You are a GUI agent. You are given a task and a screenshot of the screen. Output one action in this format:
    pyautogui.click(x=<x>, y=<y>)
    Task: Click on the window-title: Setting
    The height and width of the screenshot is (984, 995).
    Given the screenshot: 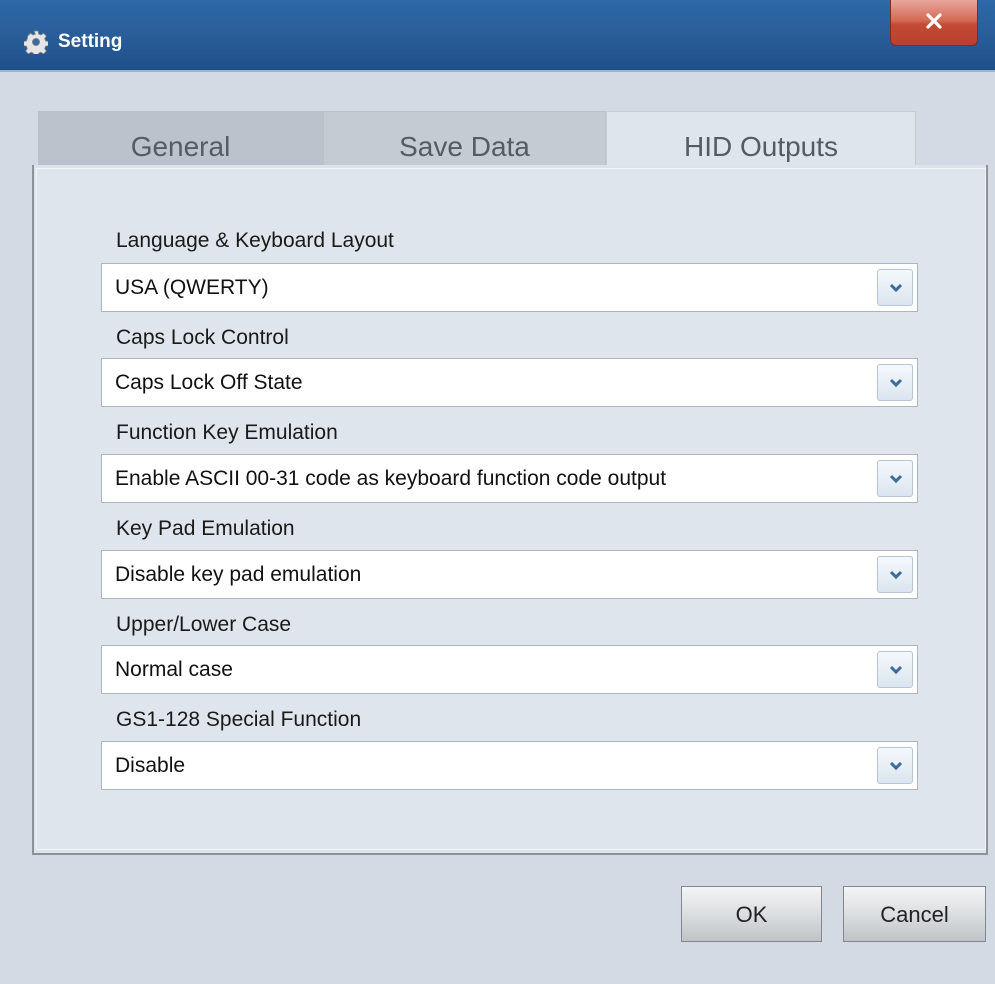 What is the action you would take?
    pyautogui.click(x=90, y=41)
    